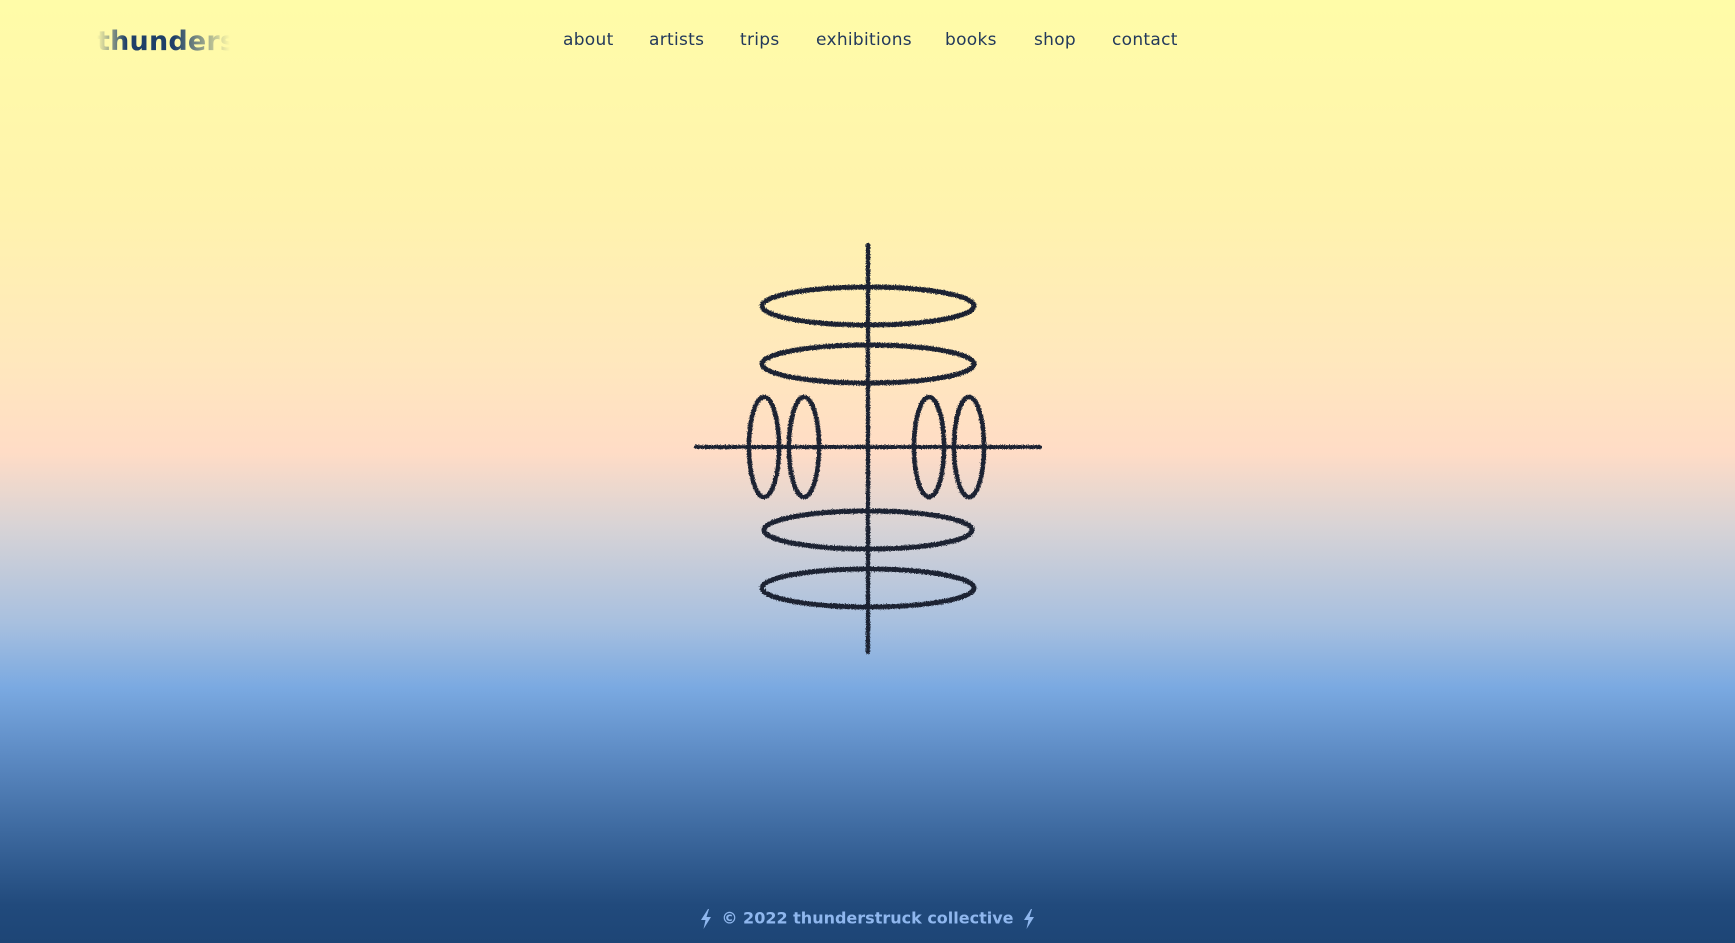  I want to click on nav-link-shop: shop, so click(1055, 40).